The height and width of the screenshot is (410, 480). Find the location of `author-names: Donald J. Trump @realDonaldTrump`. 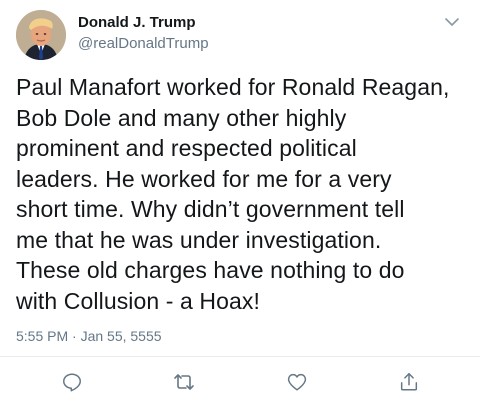

author-names: Donald J. Trump @realDonaldTrump is located at coordinates (143, 34).